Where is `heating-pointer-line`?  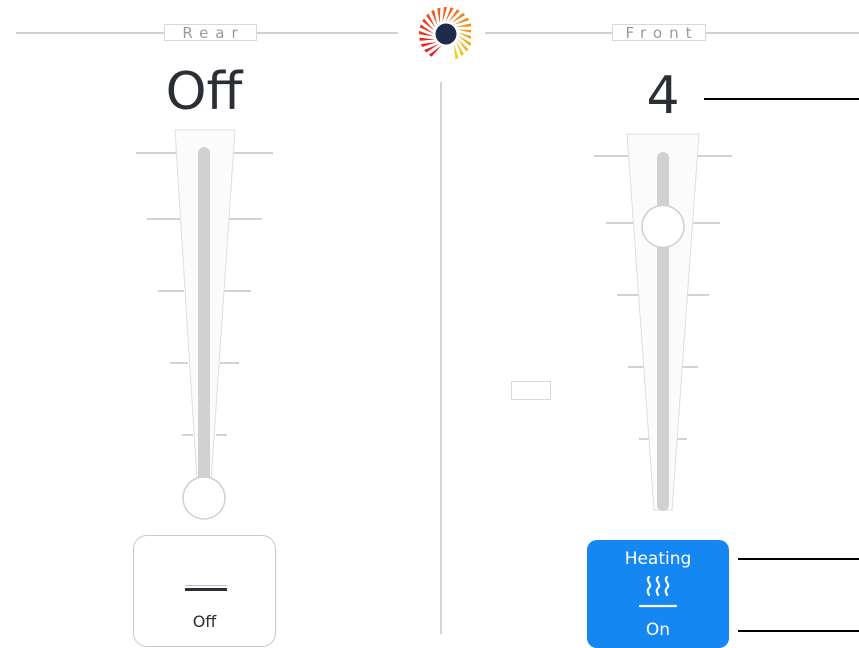
heating-pointer-line is located at coordinates (798, 559).